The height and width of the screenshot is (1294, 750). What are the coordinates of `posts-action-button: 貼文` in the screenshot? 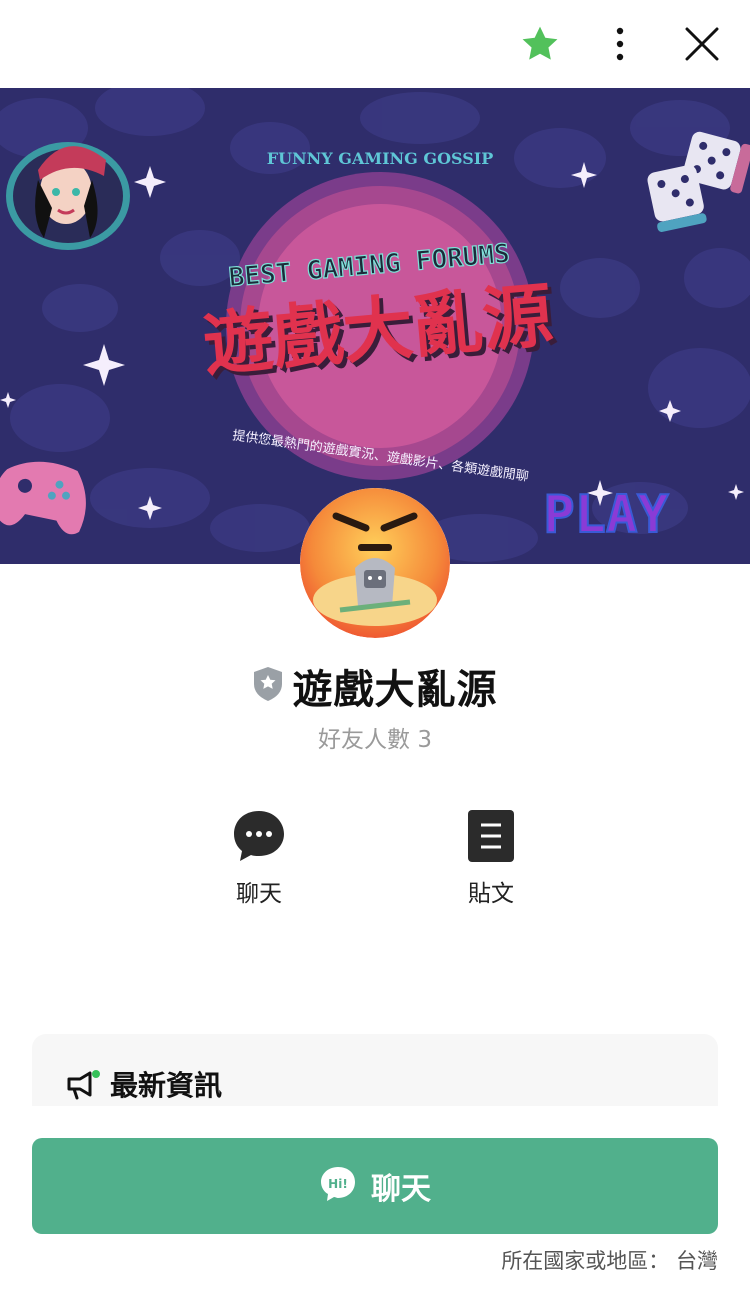 It's located at (491, 858).